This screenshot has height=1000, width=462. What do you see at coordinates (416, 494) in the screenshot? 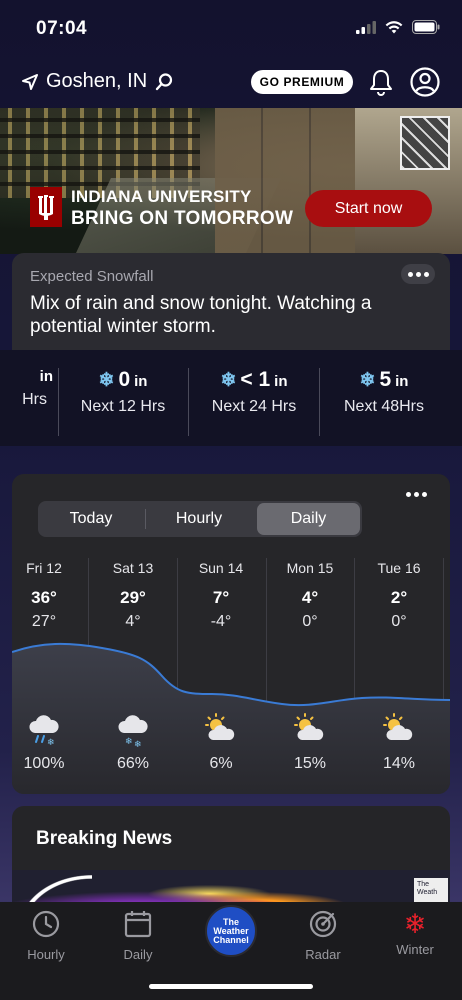
I see `forecast-more-button` at bounding box center [416, 494].